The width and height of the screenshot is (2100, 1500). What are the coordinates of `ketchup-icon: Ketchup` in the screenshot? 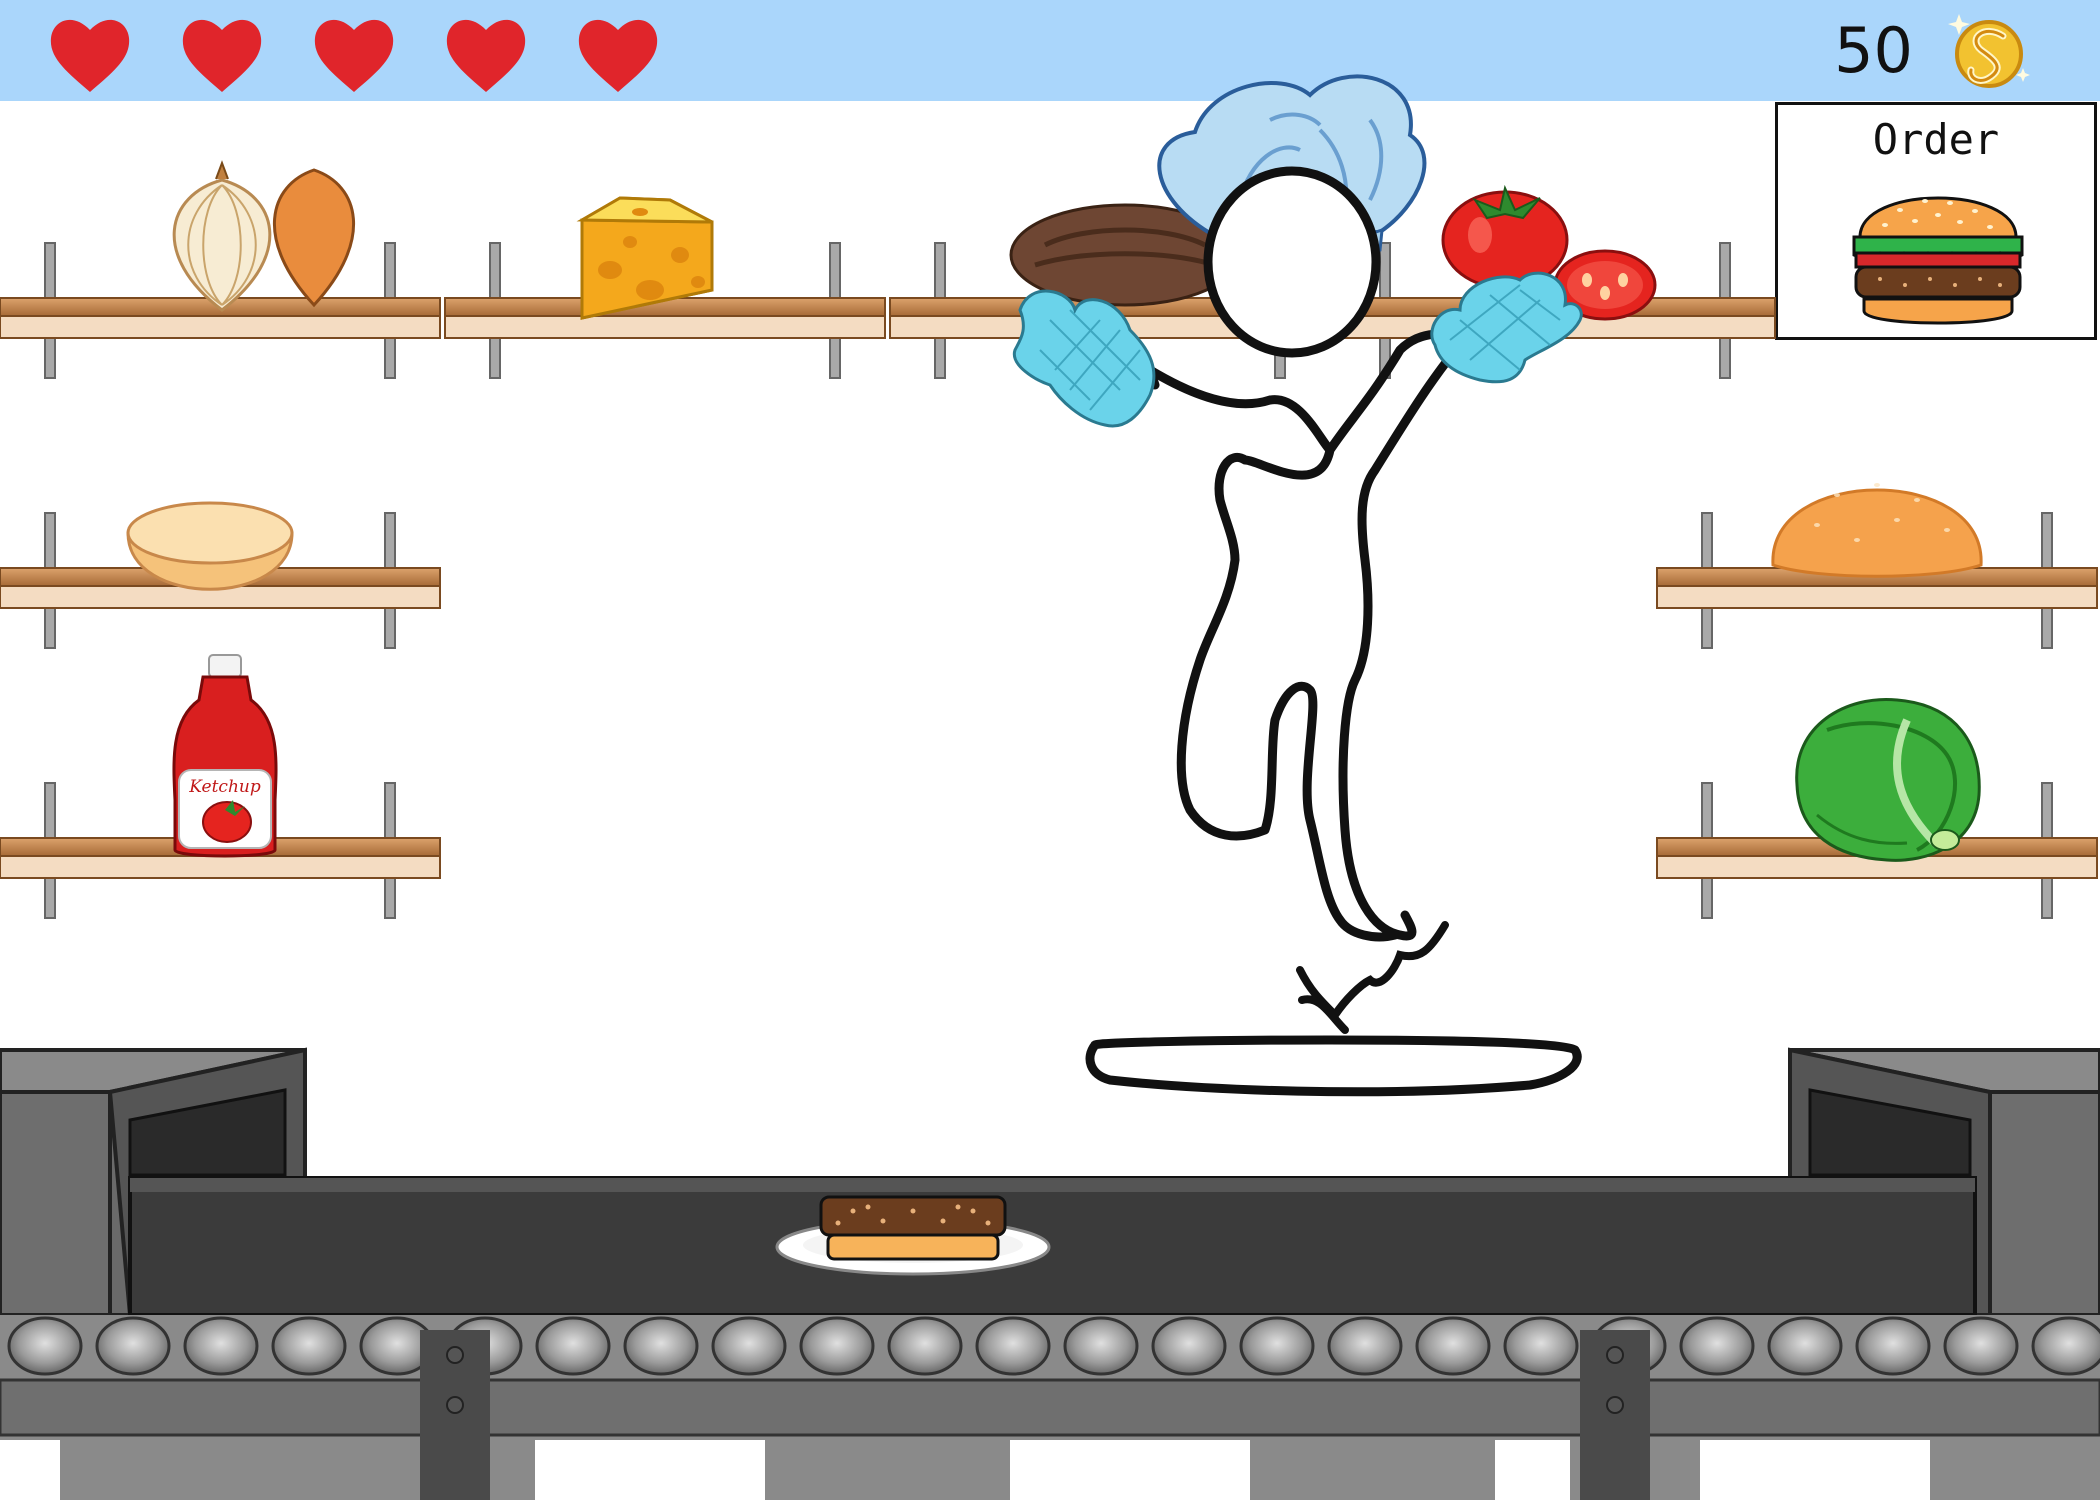 It's located at (225, 756).